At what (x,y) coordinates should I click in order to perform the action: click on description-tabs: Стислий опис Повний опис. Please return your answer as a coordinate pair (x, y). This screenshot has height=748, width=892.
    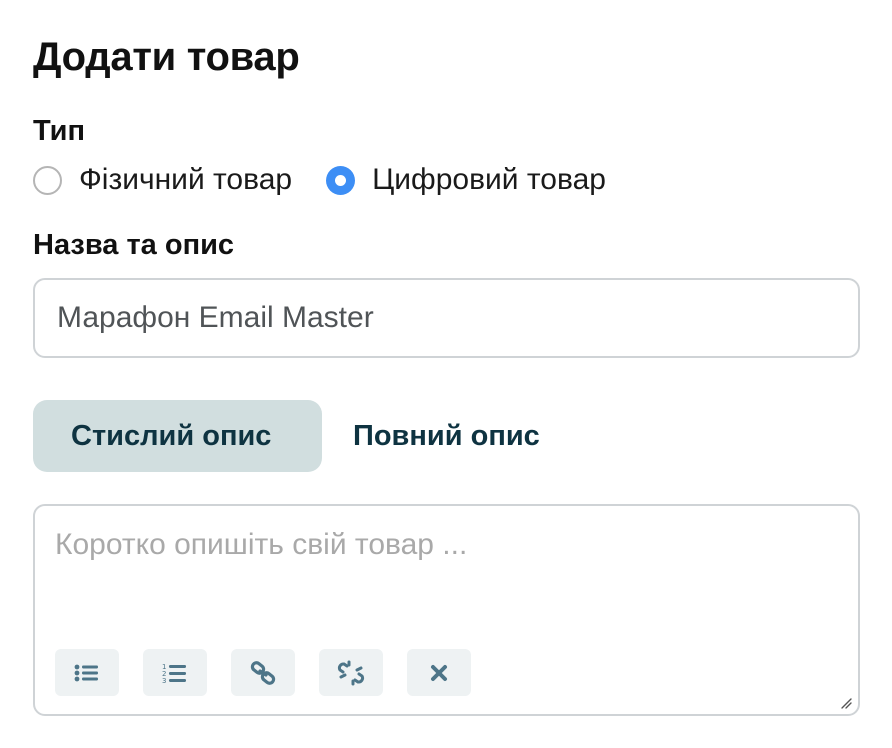
    Looking at the image, I should click on (302, 436).